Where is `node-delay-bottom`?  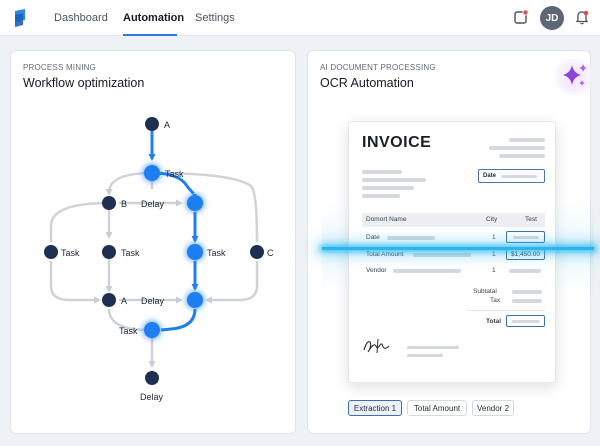 node-delay-bottom is located at coordinates (152, 378).